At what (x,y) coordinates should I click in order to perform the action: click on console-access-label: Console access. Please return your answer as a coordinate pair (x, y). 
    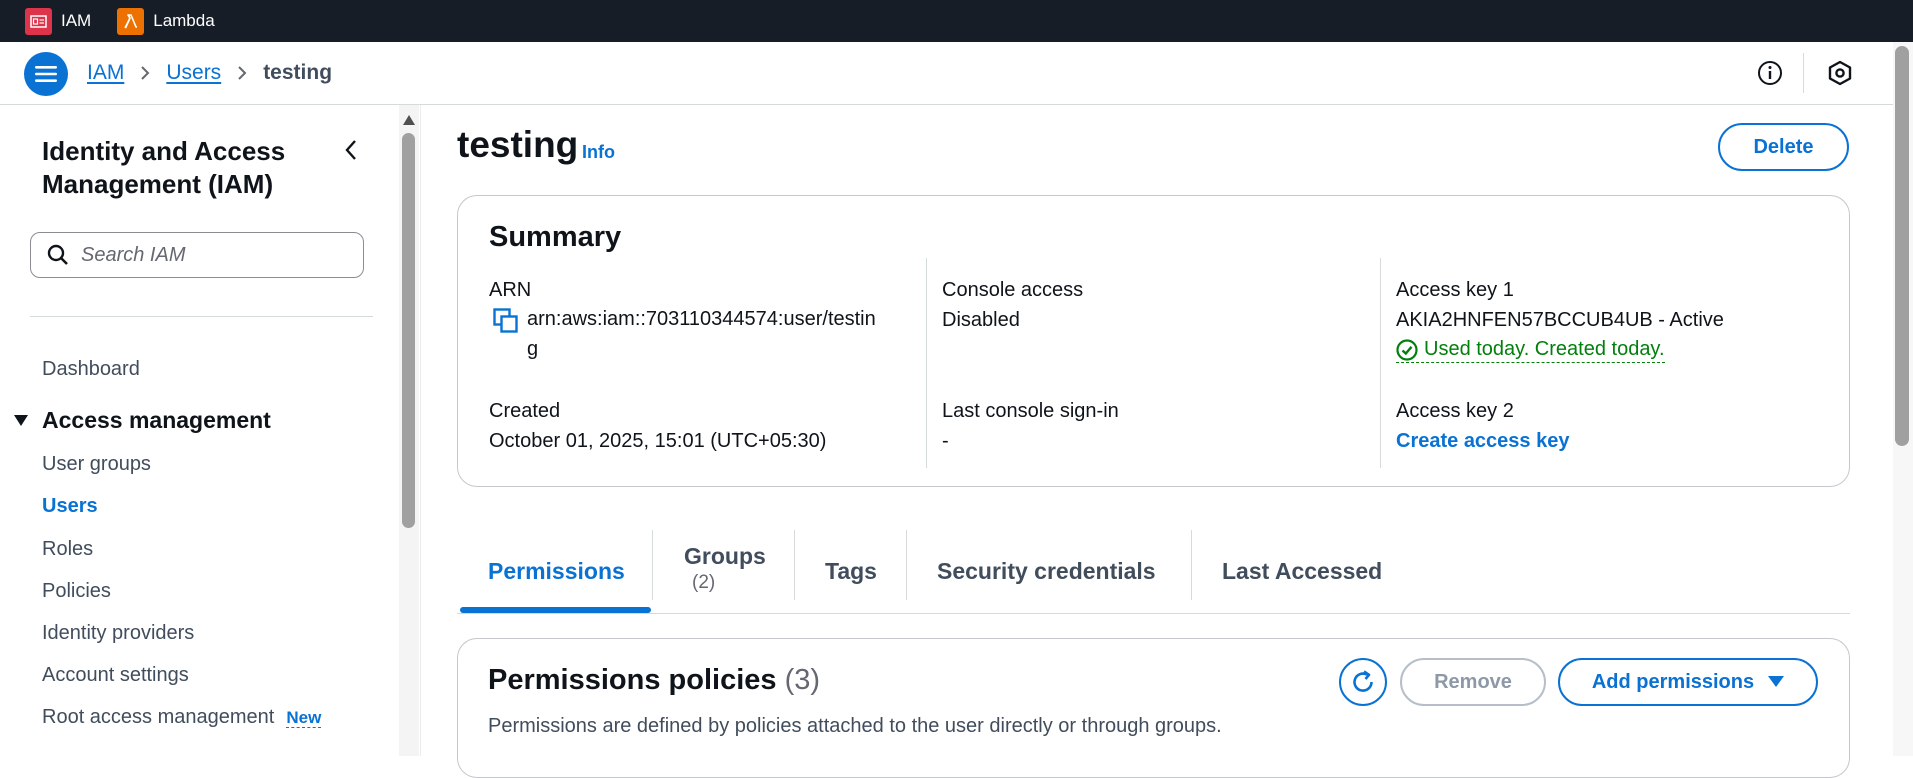
    Looking at the image, I should click on (1013, 290).